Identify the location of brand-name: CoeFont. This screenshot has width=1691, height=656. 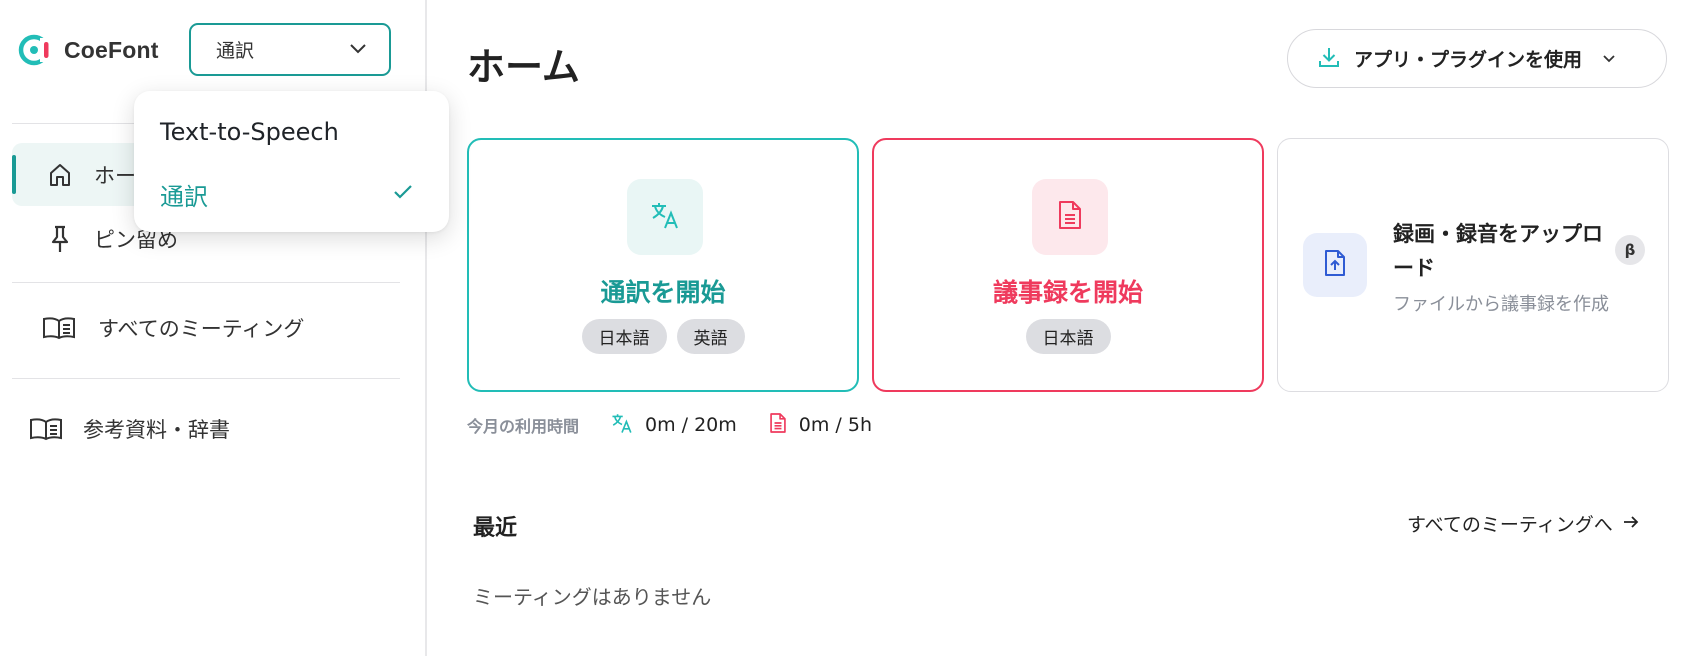
(111, 49).